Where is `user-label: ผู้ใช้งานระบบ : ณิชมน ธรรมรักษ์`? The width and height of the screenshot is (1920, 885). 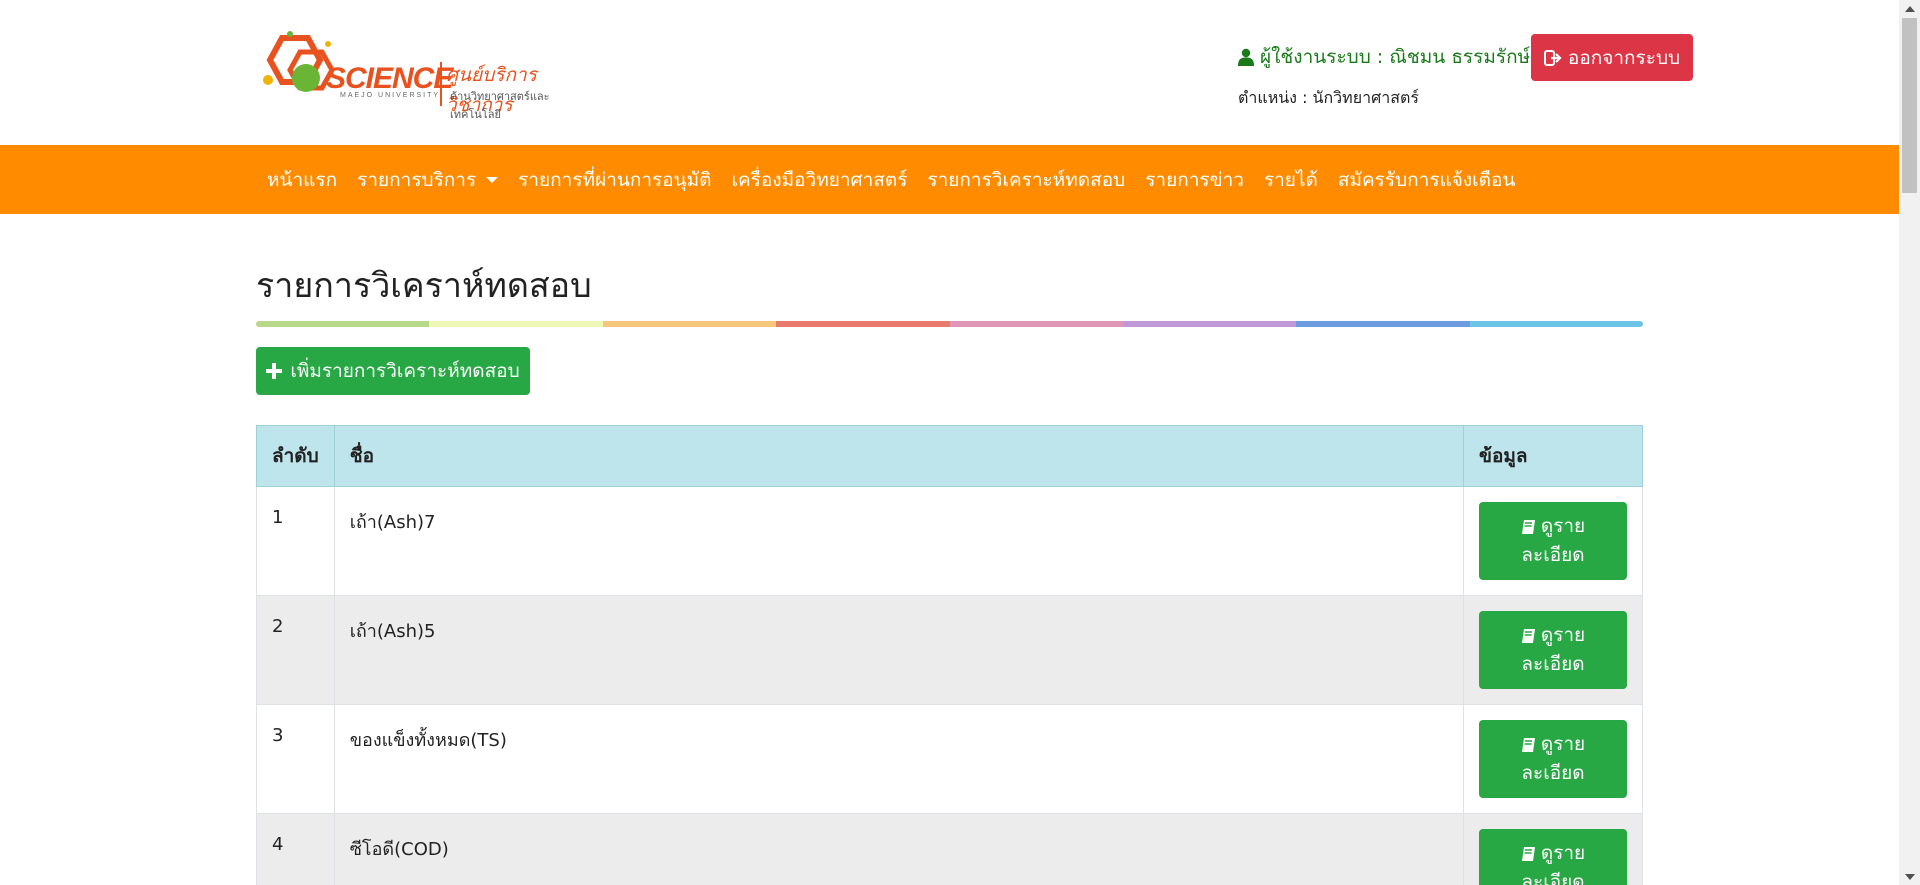 user-label: ผู้ใช้งานระบบ : ณิชมน ธรรมรักษ์ is located at coordinates (1395, 57).